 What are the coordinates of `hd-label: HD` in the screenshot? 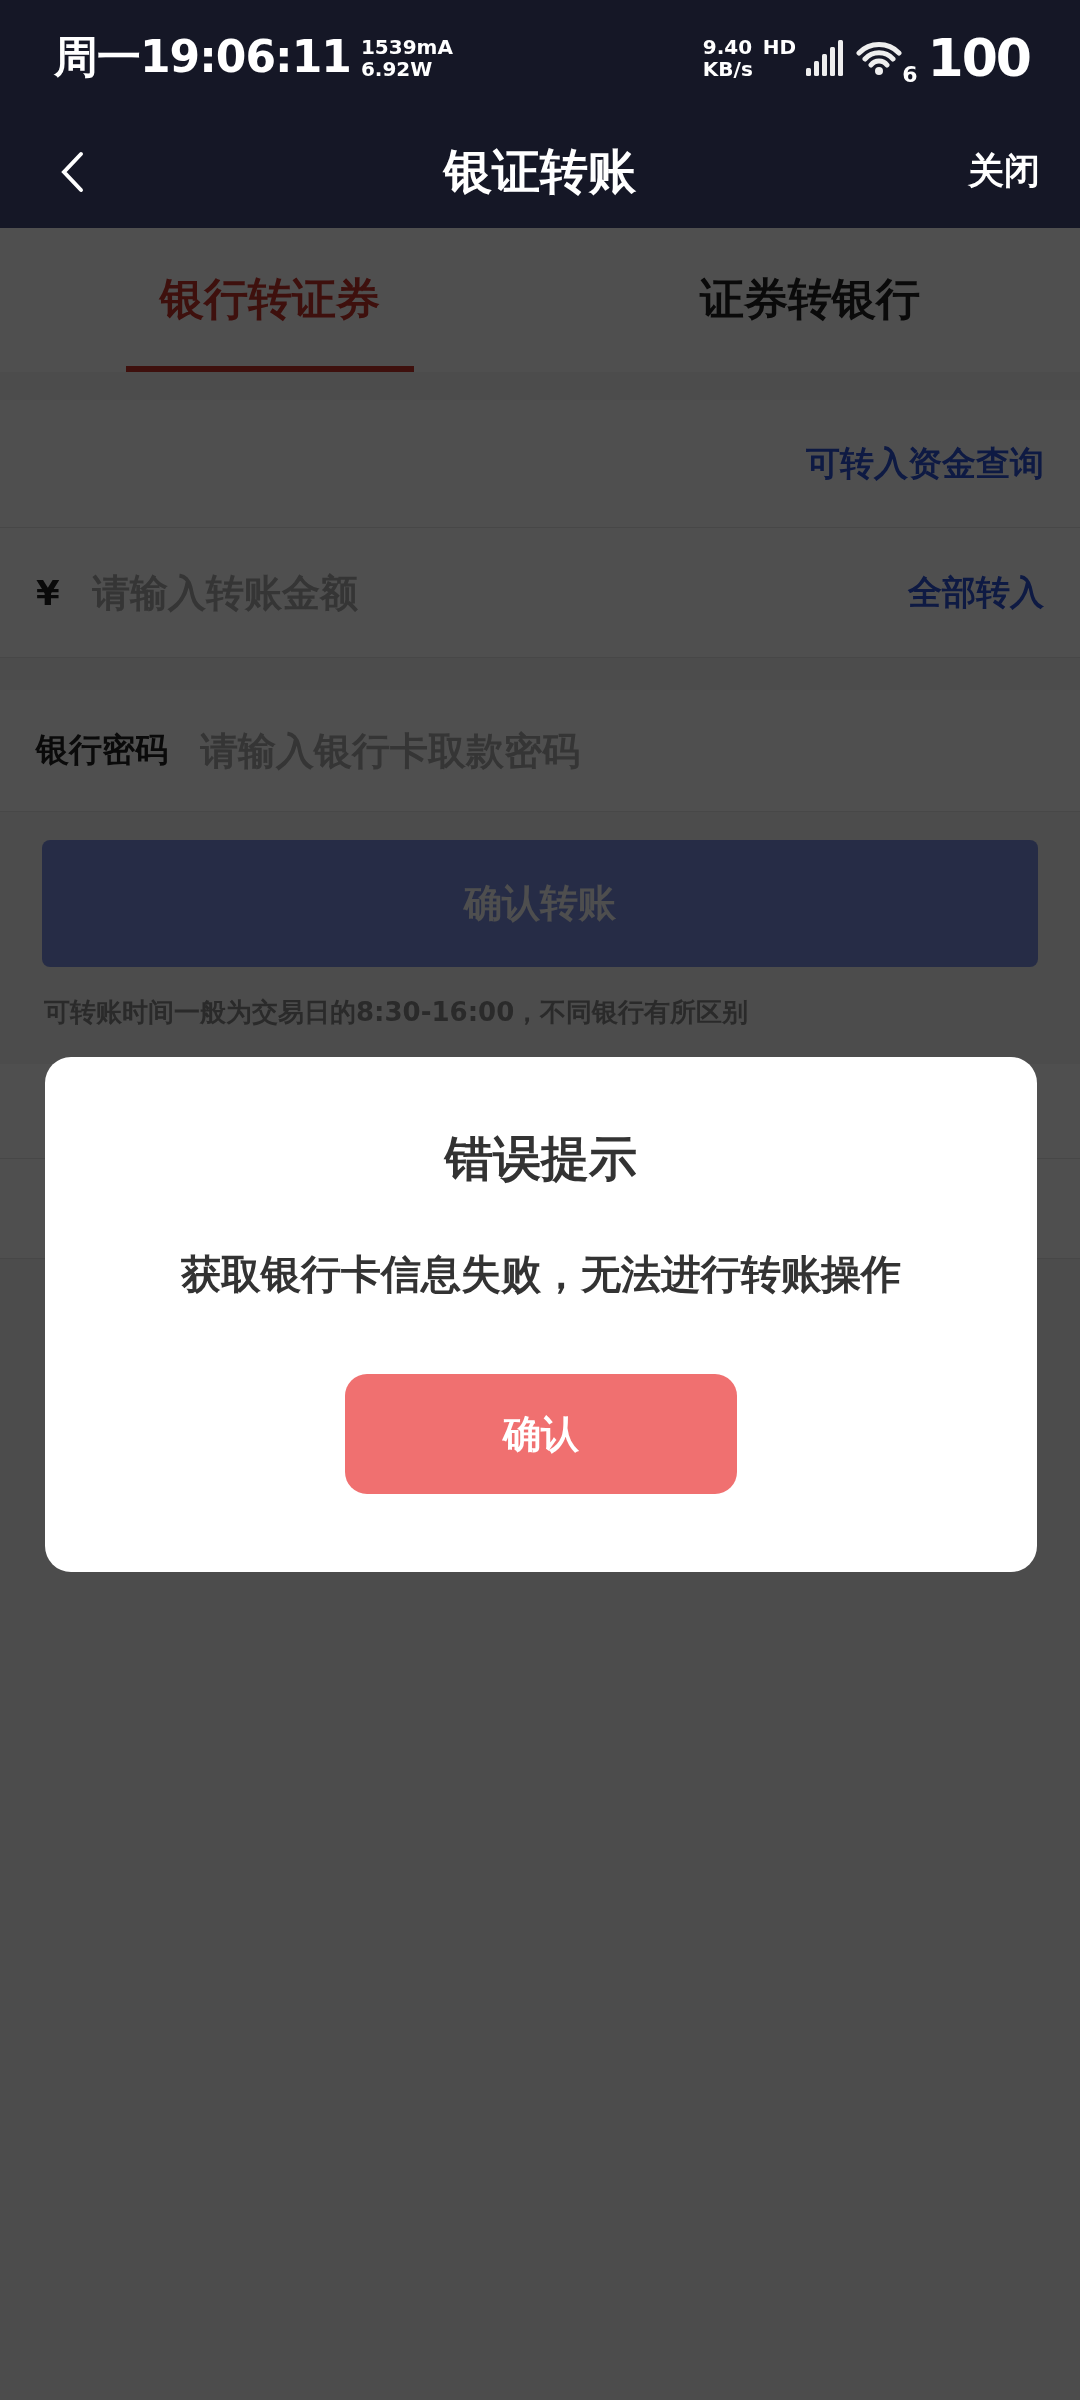 It's located at (779, 46).